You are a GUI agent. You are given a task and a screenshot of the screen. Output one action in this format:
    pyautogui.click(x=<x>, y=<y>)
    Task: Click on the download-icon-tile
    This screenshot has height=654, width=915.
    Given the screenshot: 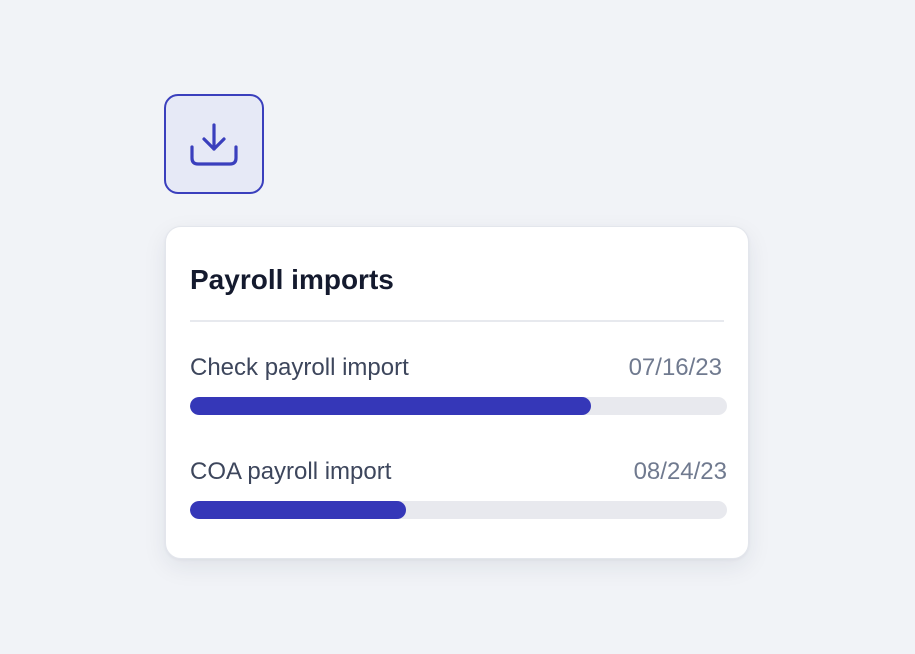 What is the action you would take?
    pyautogui.click(x=214, y=144)
    